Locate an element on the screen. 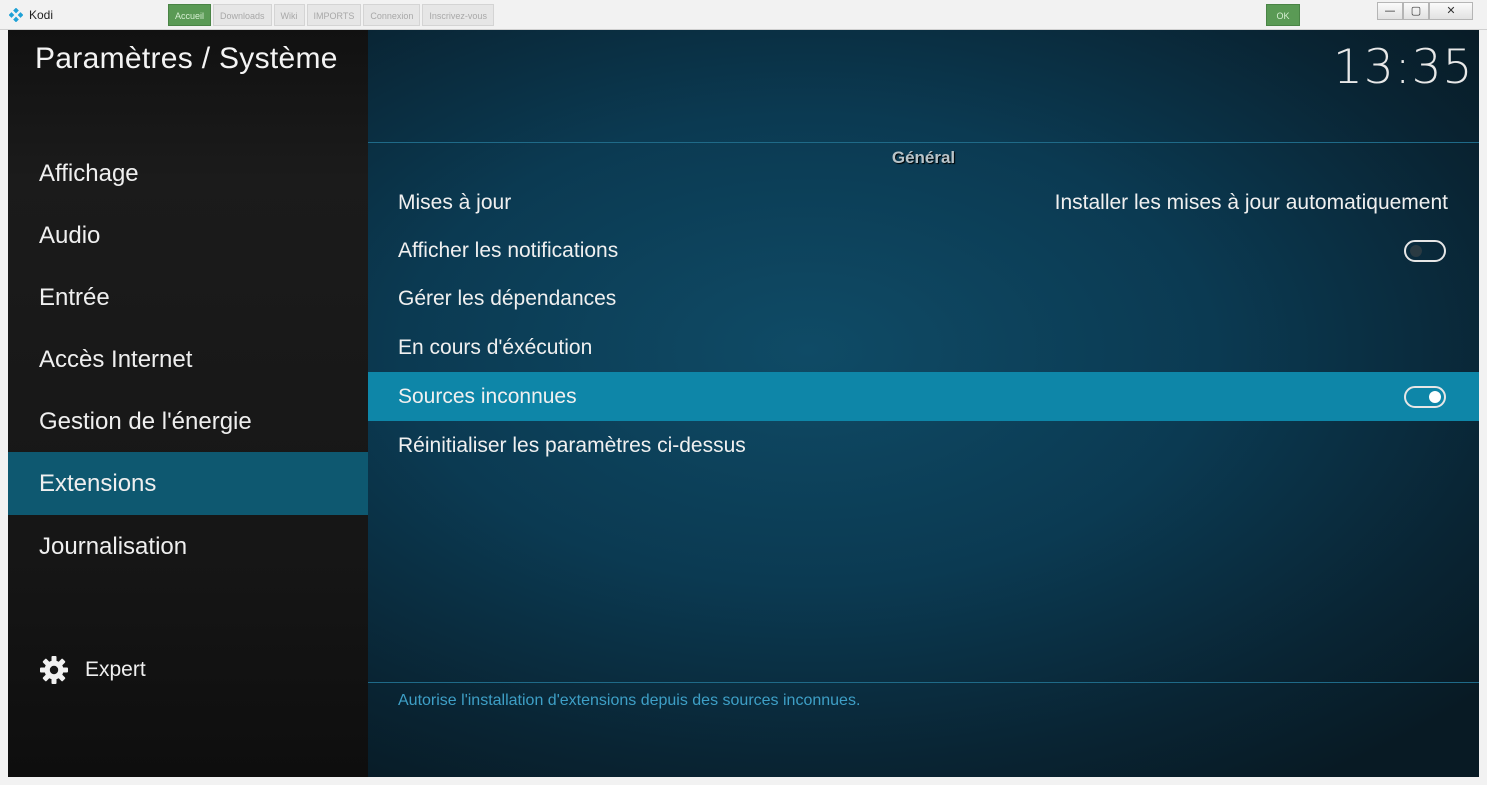 The width and height of the screenshot is (1487, 785). setting-label: Afficher les notifications is located at coordinates (508, 250).